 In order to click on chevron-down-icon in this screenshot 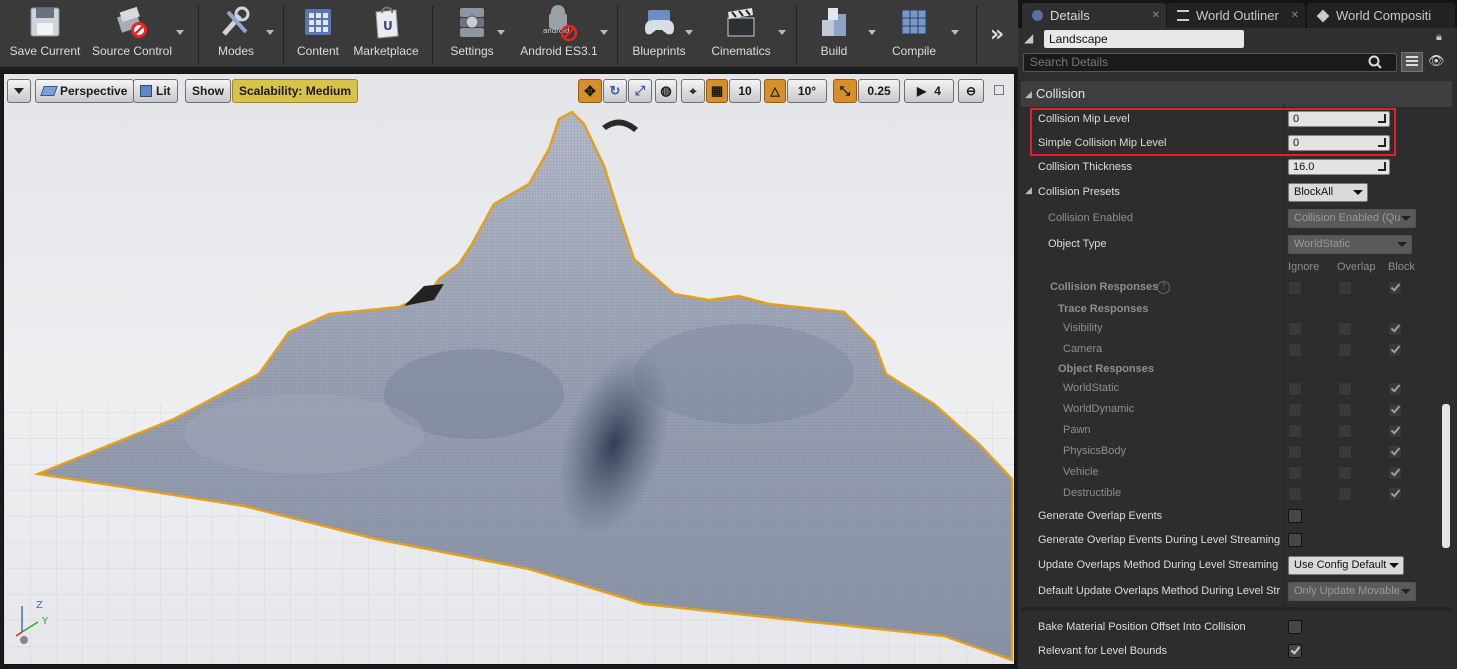, I will do `click(19, 91)`.